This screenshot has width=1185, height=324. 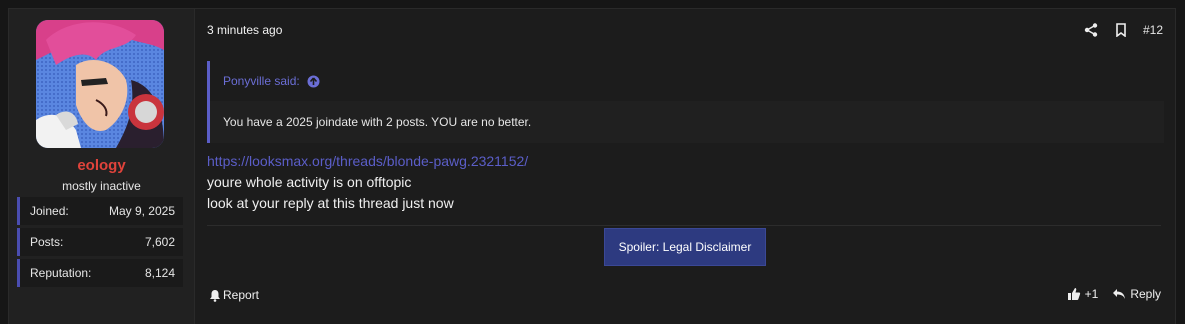 I want to click on stat-value: 8,124, so click(x=159, y=273).